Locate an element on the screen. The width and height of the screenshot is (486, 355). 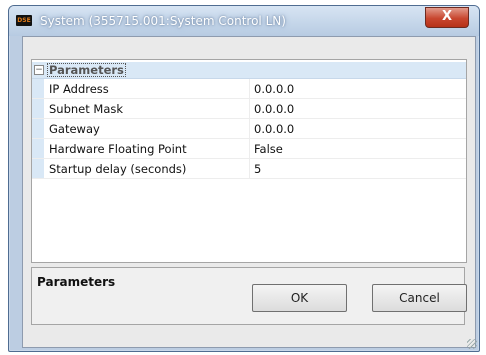
category-row-parameters: − Parameters is located at coordinates (249, 70).